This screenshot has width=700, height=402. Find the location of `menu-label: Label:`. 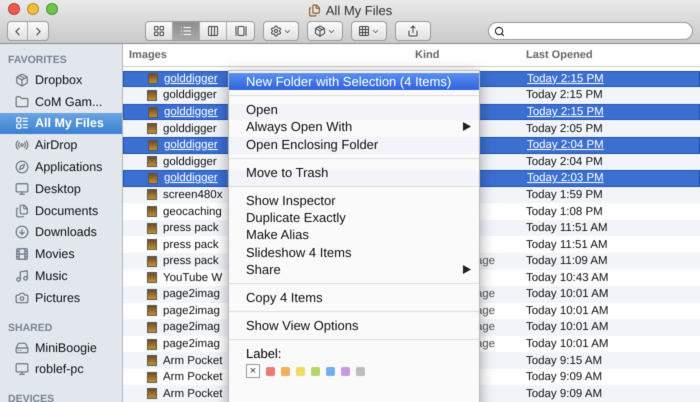

menu-label: Label: is located at coordinates (263, 353).